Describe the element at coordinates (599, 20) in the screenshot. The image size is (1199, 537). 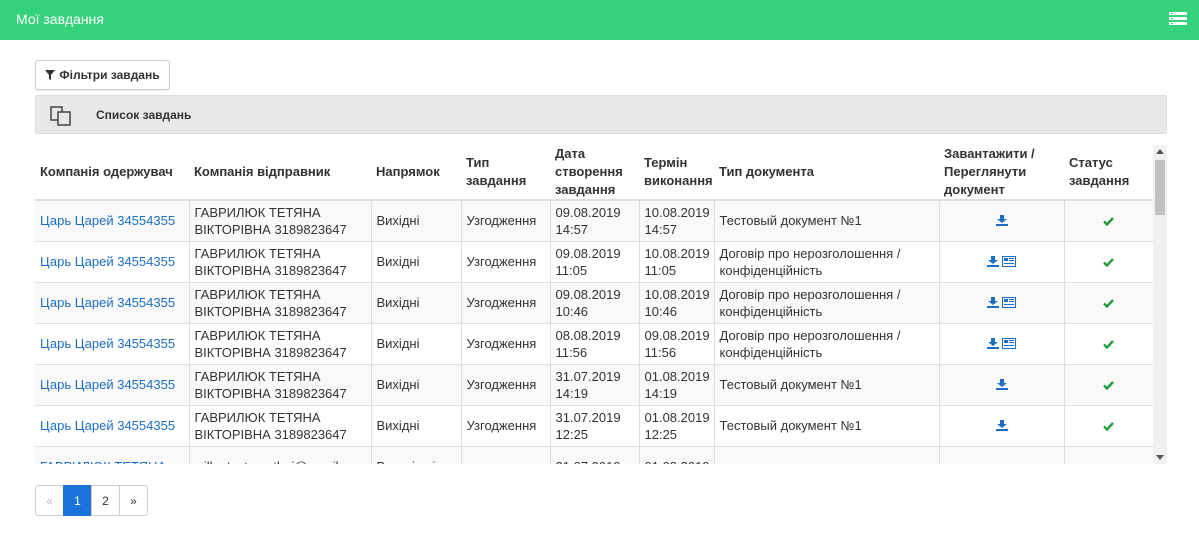
I see `top-bar: Мої завдання` at that location.